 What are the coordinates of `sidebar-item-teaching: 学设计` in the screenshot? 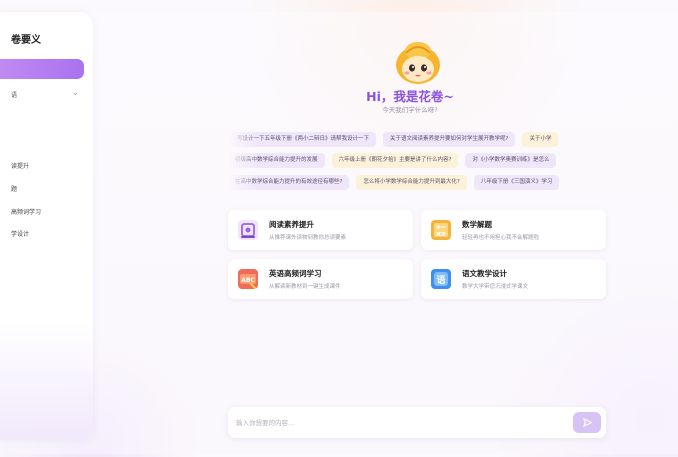 It's located at (20, 233).